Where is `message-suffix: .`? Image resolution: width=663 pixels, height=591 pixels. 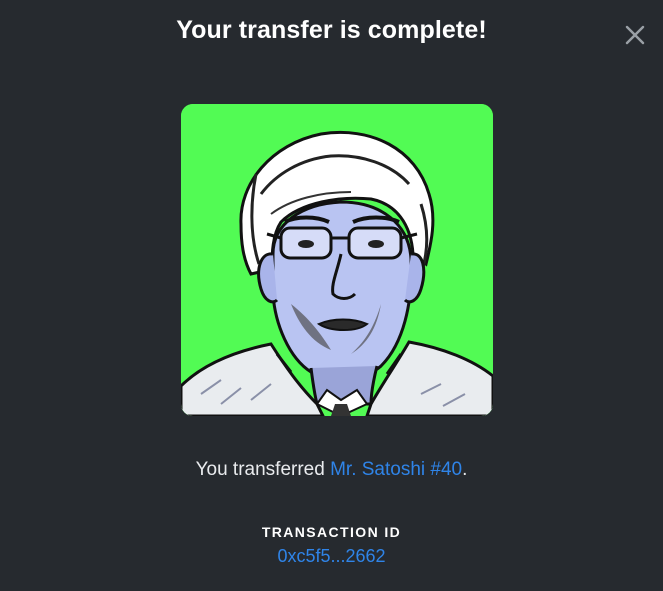 message-suffix: . is located at coordinates (465, 469).